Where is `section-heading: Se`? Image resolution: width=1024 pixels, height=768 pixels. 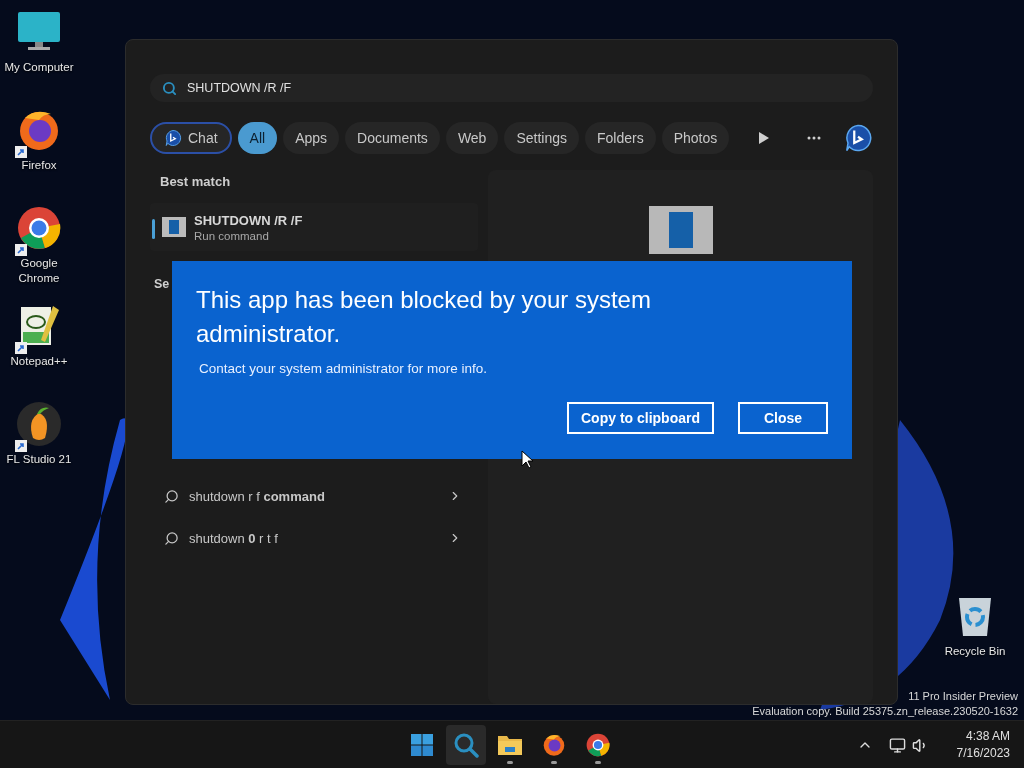 section-heading: Se is located at coordinates (161, 284).